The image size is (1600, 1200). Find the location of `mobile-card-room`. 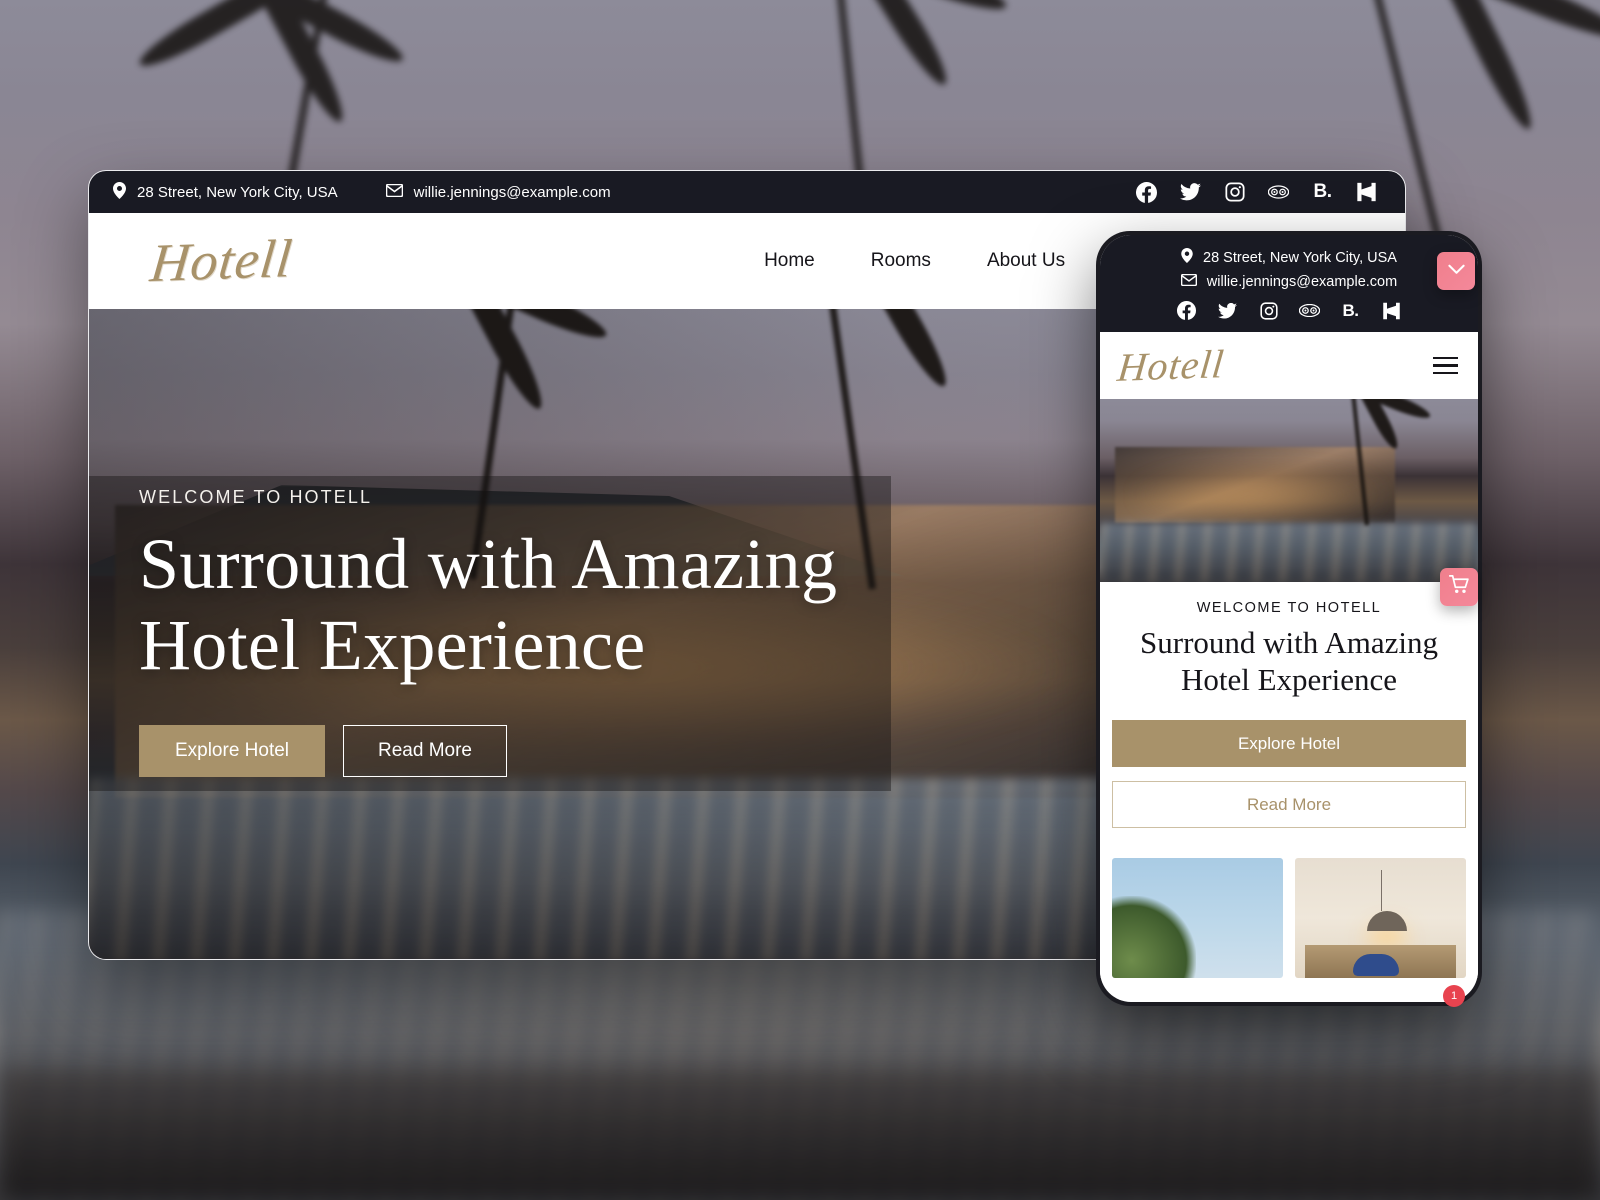

mobile-card-room is located at coordinates (1380, 918).